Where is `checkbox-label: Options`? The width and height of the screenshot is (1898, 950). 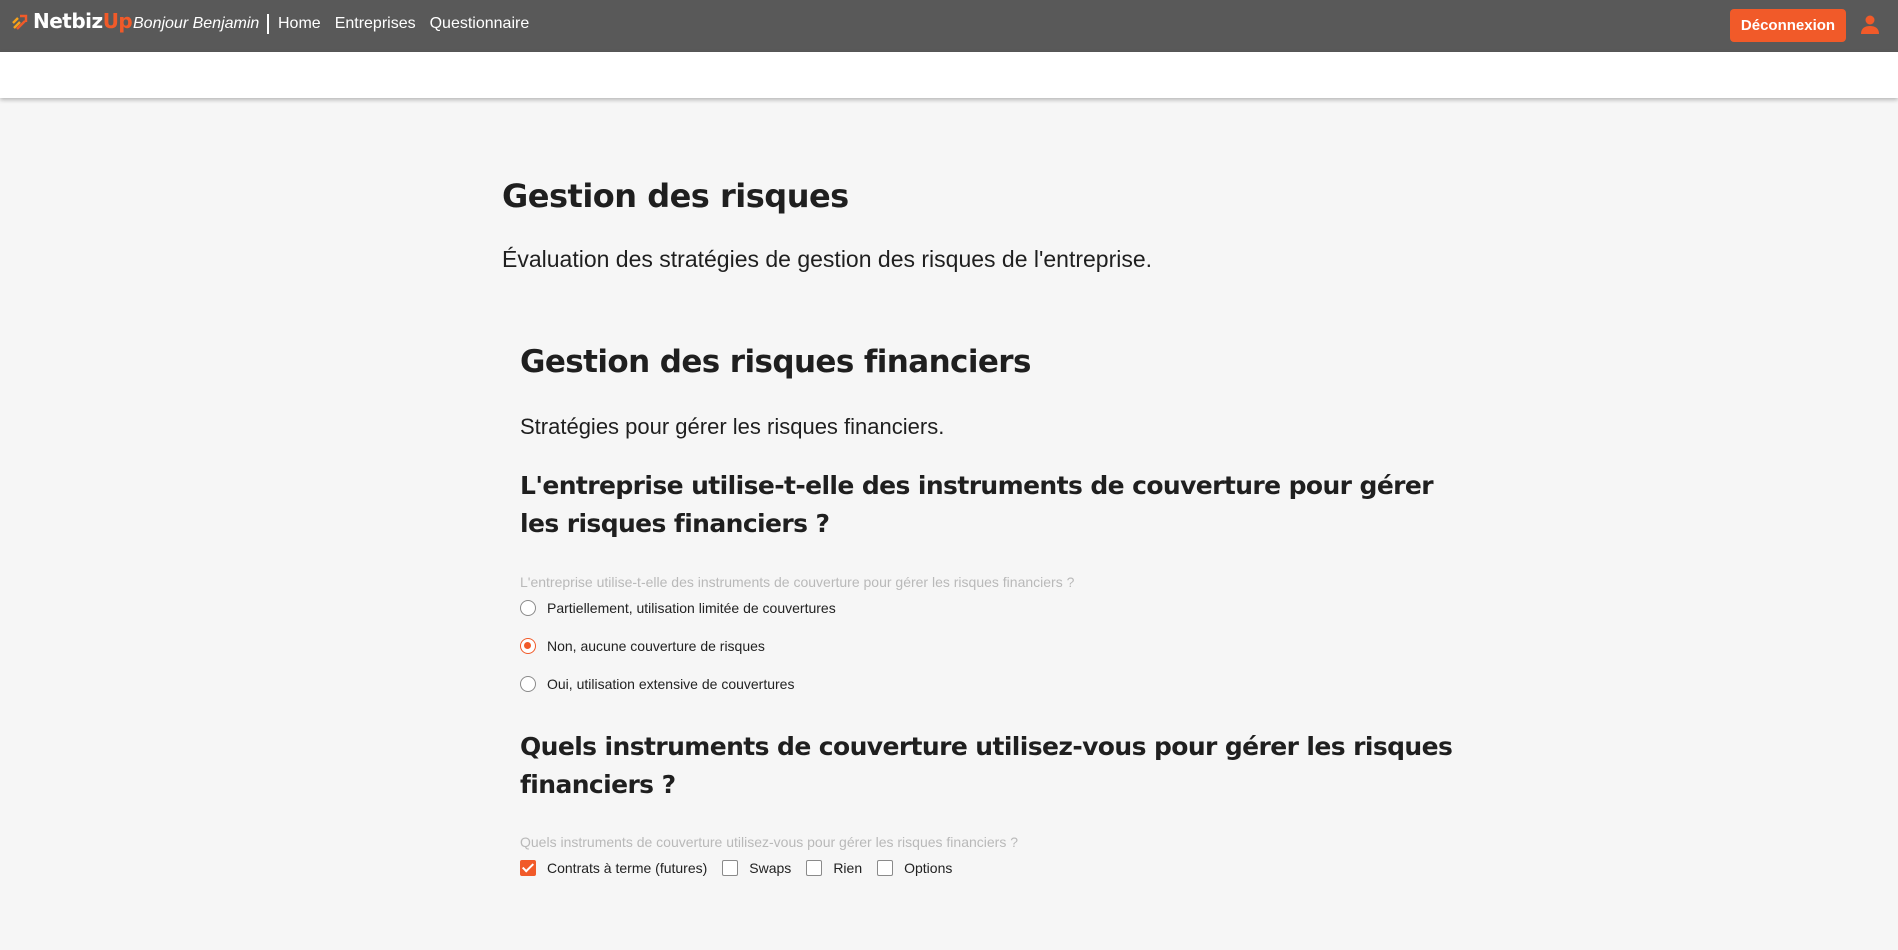 checkbox-label: Options is located at coordinates (928, 868).